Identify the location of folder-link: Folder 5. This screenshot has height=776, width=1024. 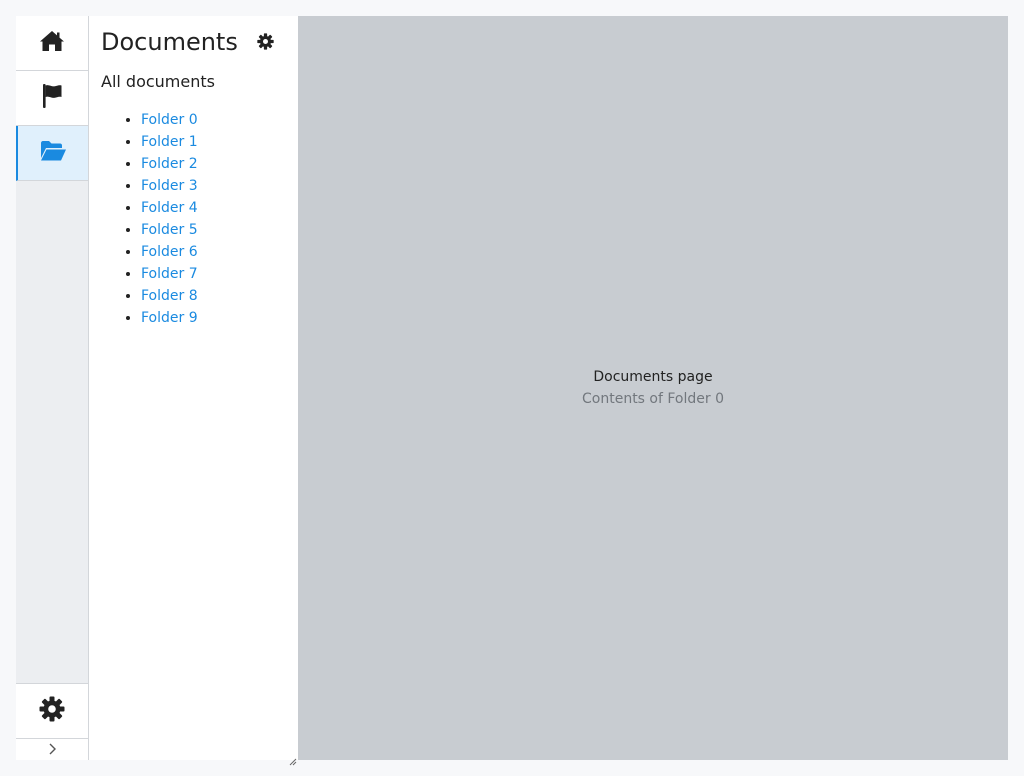
(169, 230).